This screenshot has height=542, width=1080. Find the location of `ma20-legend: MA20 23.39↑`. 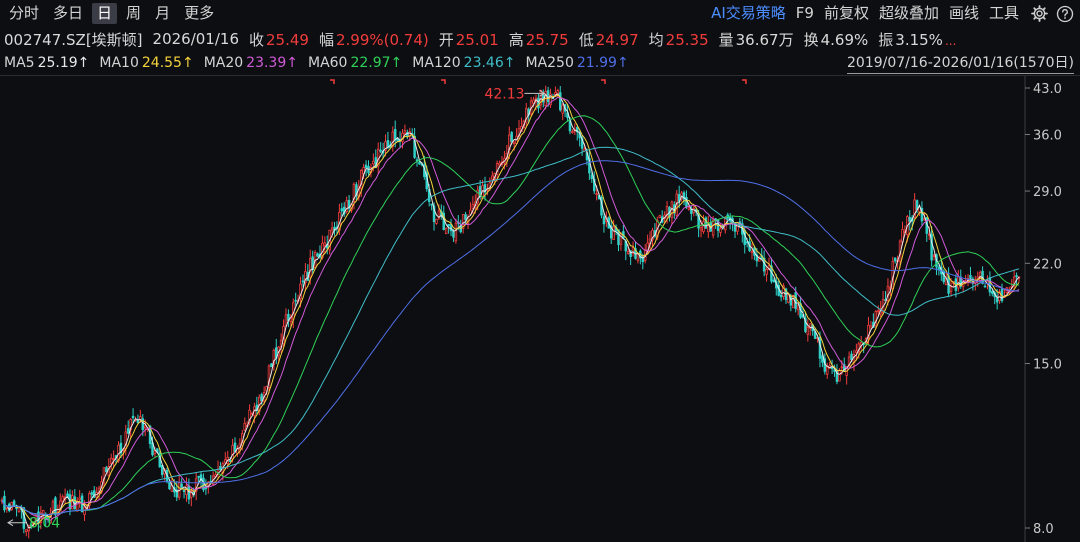

ma20-legend: MA20 23.39↑ is located at coordinates (251, 63).